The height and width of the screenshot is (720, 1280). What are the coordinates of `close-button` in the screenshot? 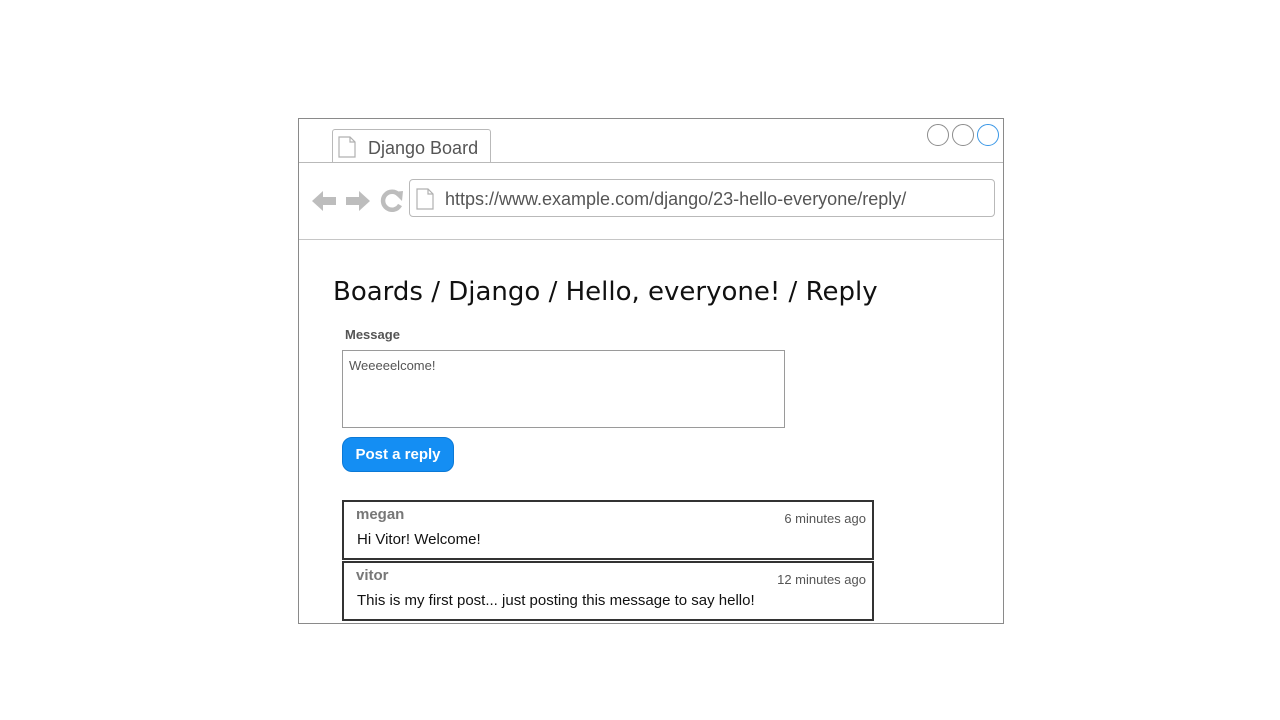 It's located at (988, 135).